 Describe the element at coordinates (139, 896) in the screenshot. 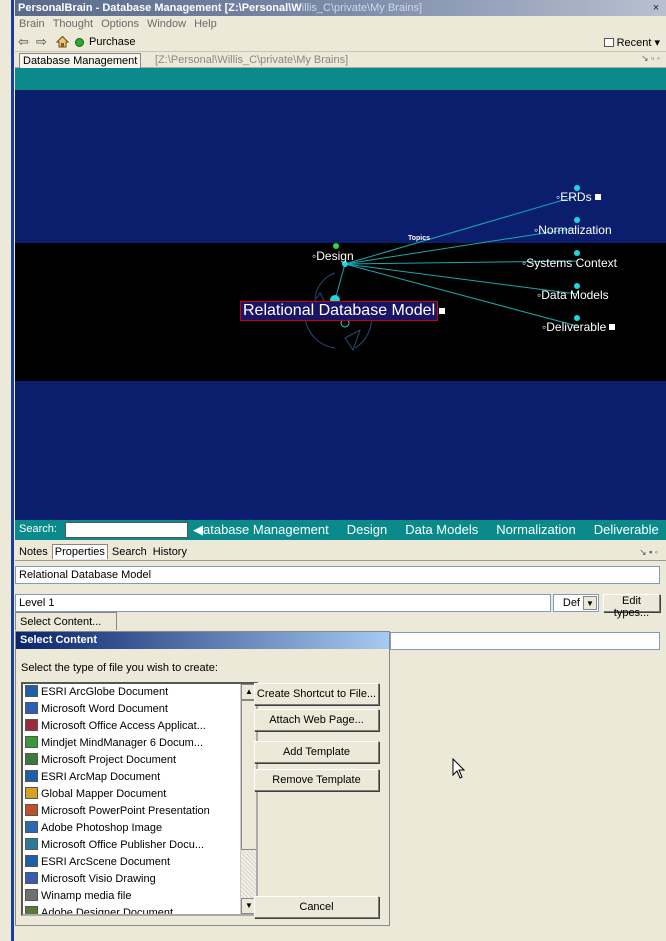

I see `file-type-item: Winamp media file` at that location.